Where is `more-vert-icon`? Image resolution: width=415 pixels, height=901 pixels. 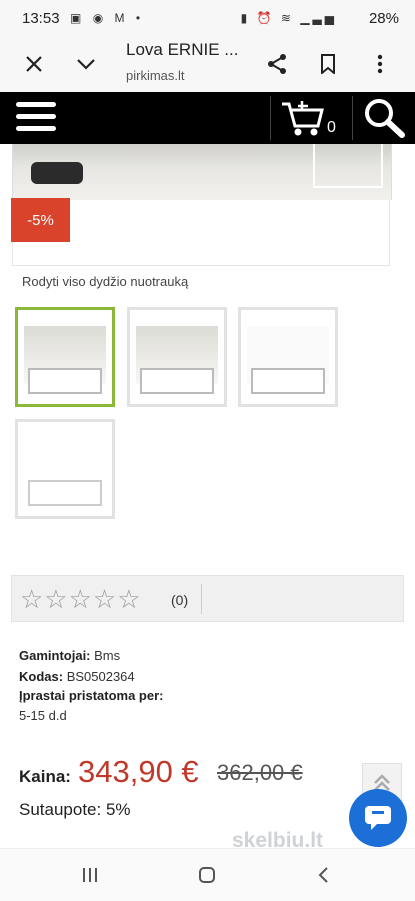
more-vert-icon is located at coordinates (380, 64).